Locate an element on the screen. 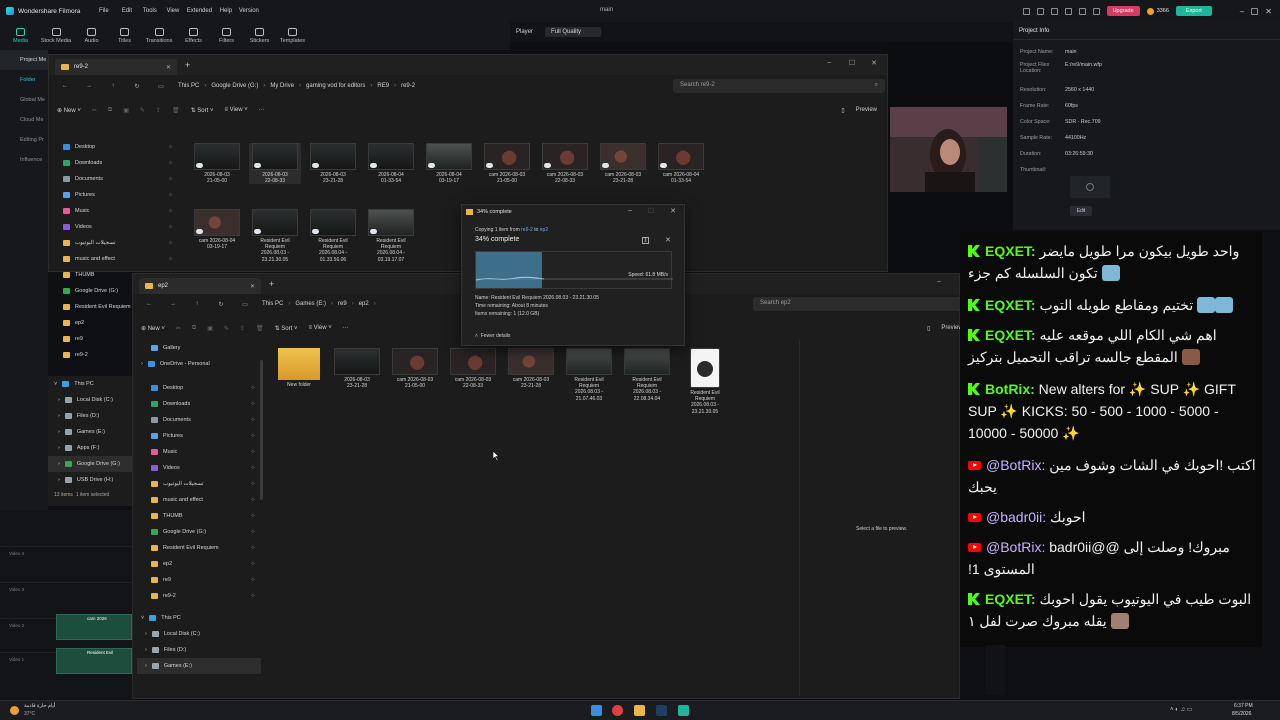 This screenshot has width=1280, height=720. nav-item: Music ⊹ is located at coordinates (114, 211).